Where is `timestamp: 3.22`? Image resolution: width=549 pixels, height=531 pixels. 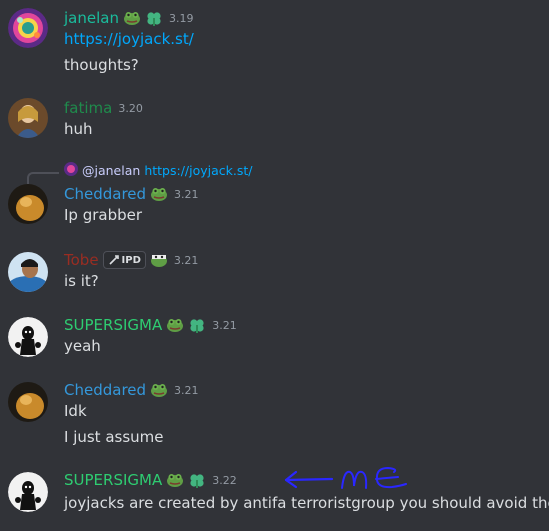
timestamp: 3.22 is located at coordinates (224, 480).